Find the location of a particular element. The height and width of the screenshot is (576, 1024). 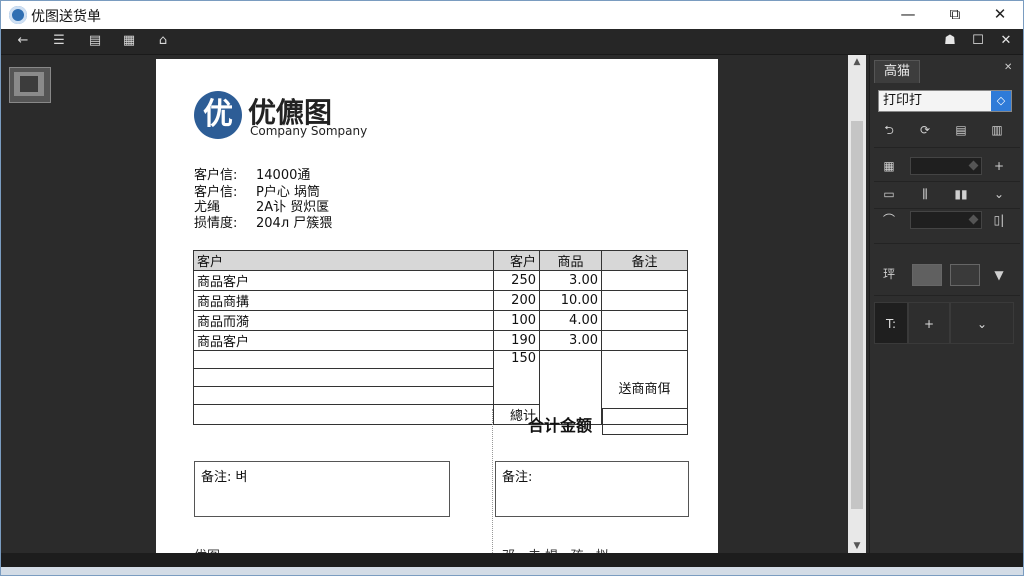

item-price: 4.00 is located at coordinates (570, 320).